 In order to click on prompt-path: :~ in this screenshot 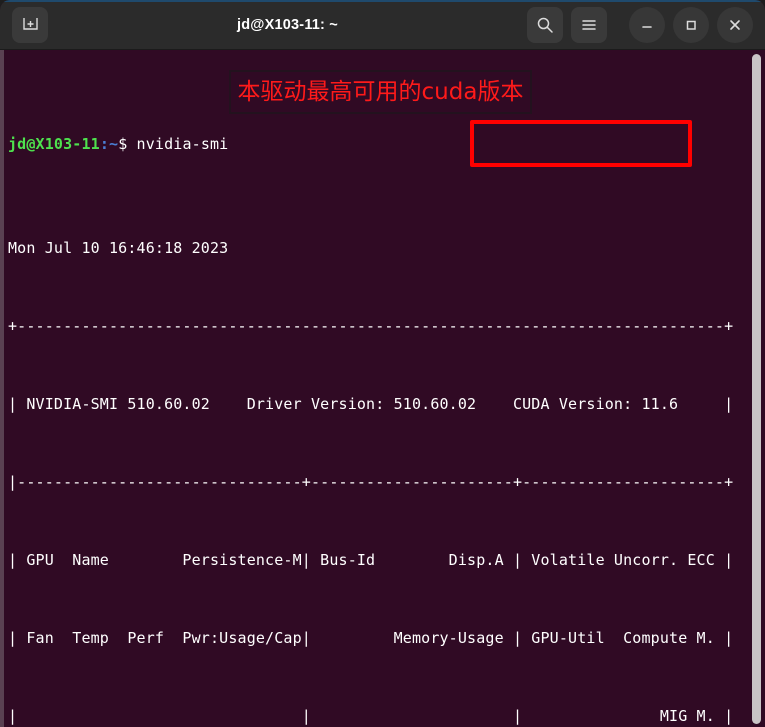, I will do `click(109, 144)`.